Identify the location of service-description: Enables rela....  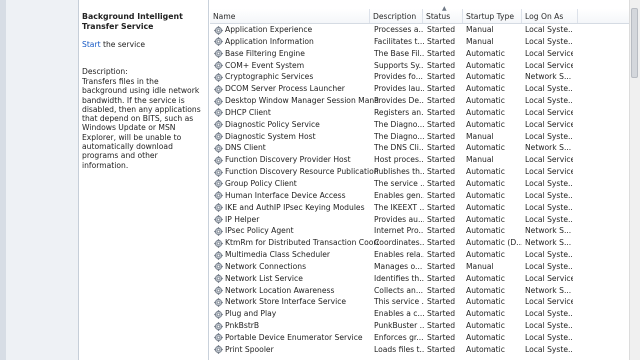
(399, 255).